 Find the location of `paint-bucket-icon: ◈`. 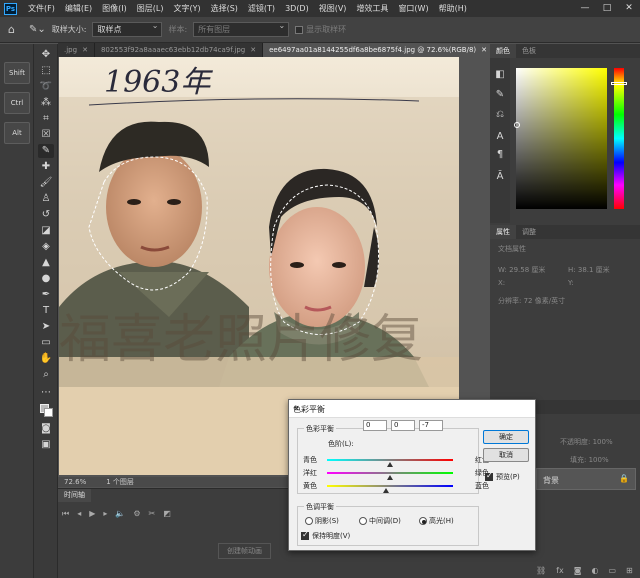

paint-bucket-icon: ◈ is located at coordinates (46, 247).